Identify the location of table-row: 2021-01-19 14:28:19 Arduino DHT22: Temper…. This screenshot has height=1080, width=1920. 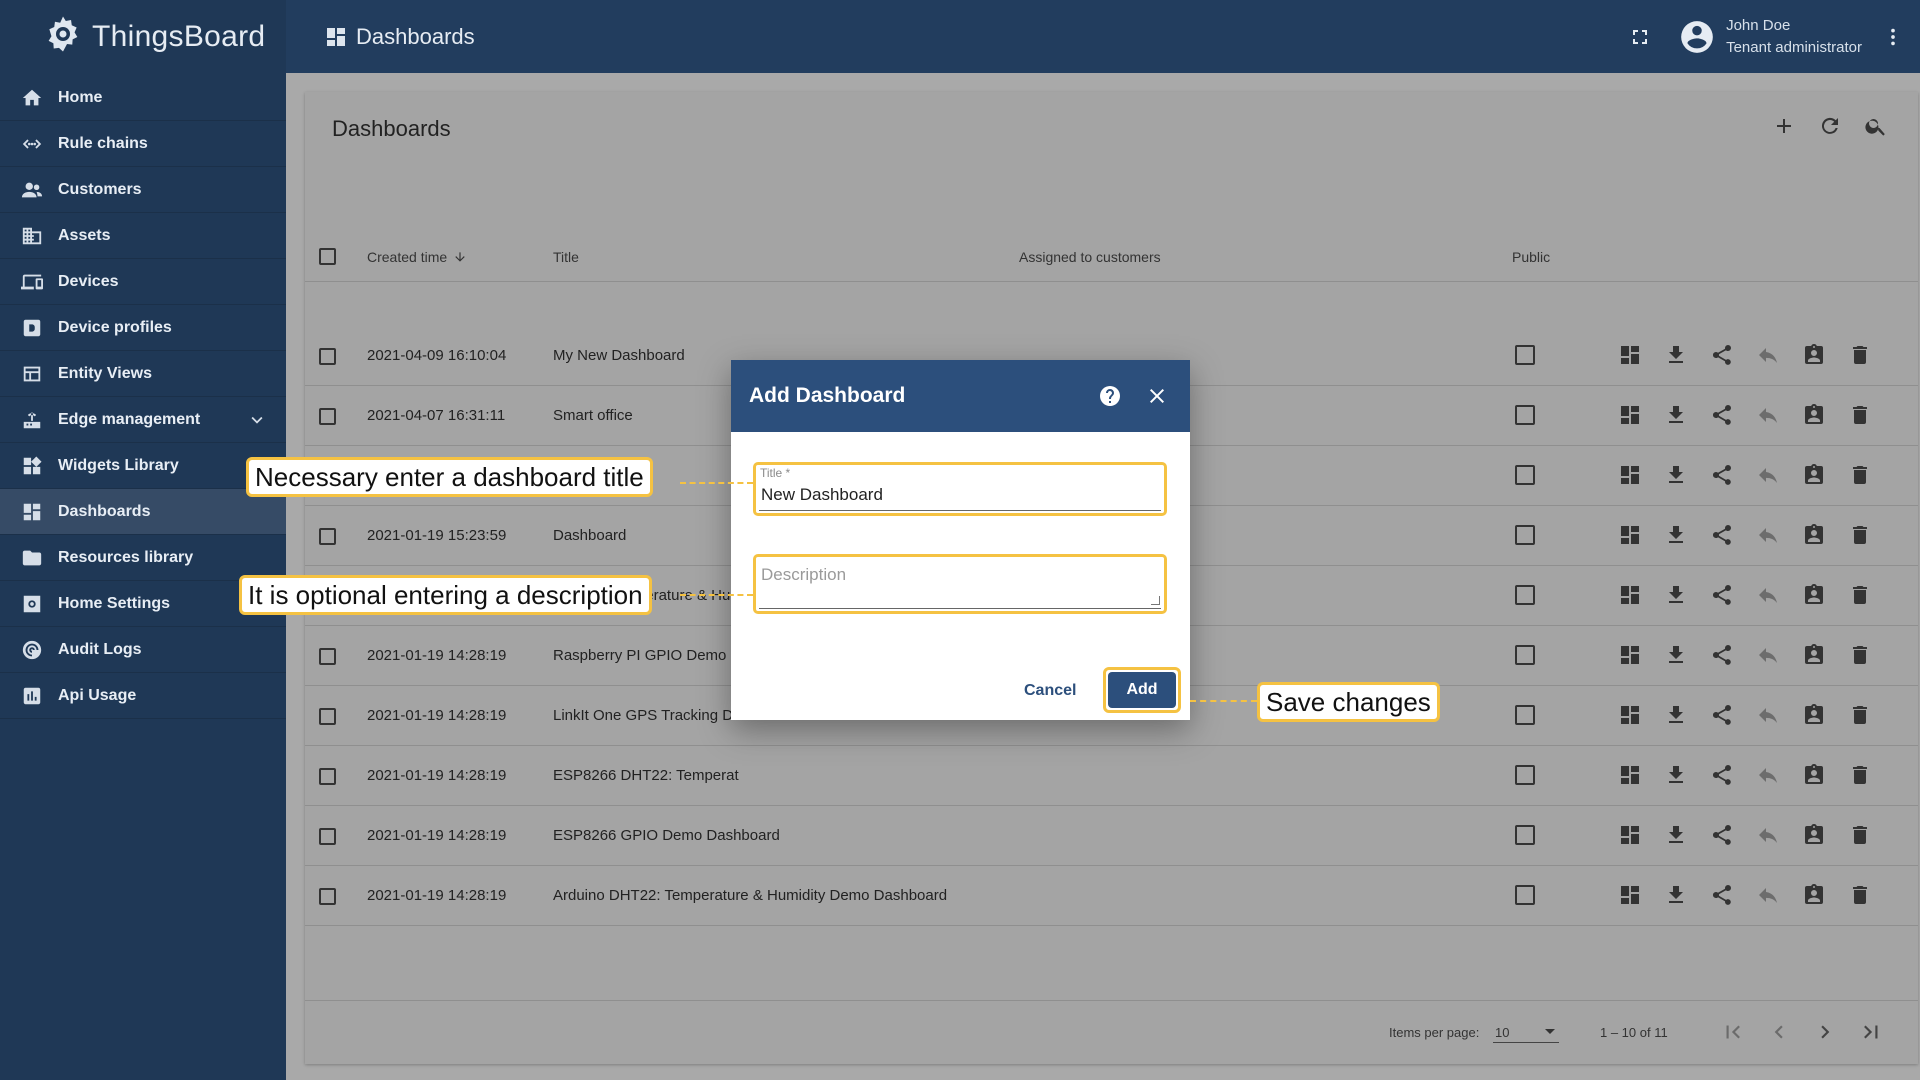
(1111, 896).